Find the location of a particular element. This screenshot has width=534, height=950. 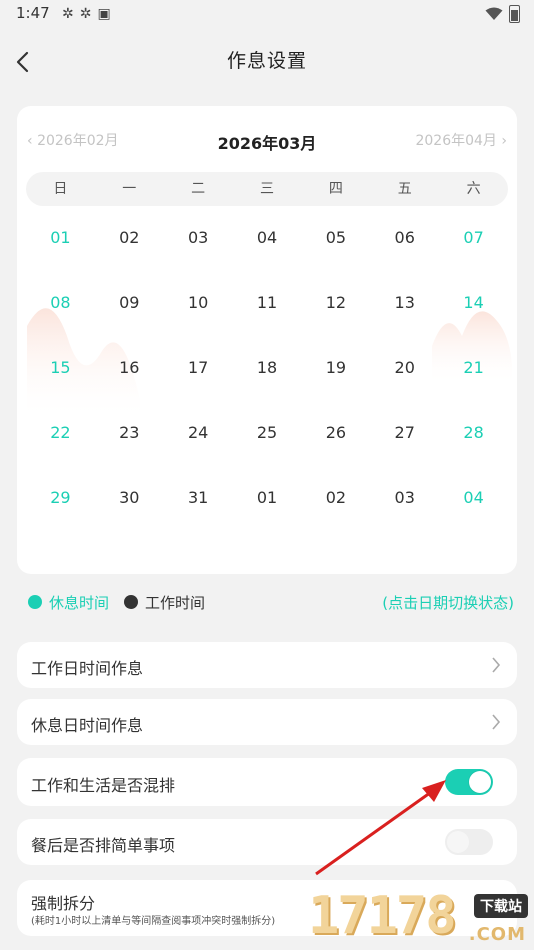

calendar-week-row: 29 30 31 01 02 03 04 is located at coordinates (267, 499).